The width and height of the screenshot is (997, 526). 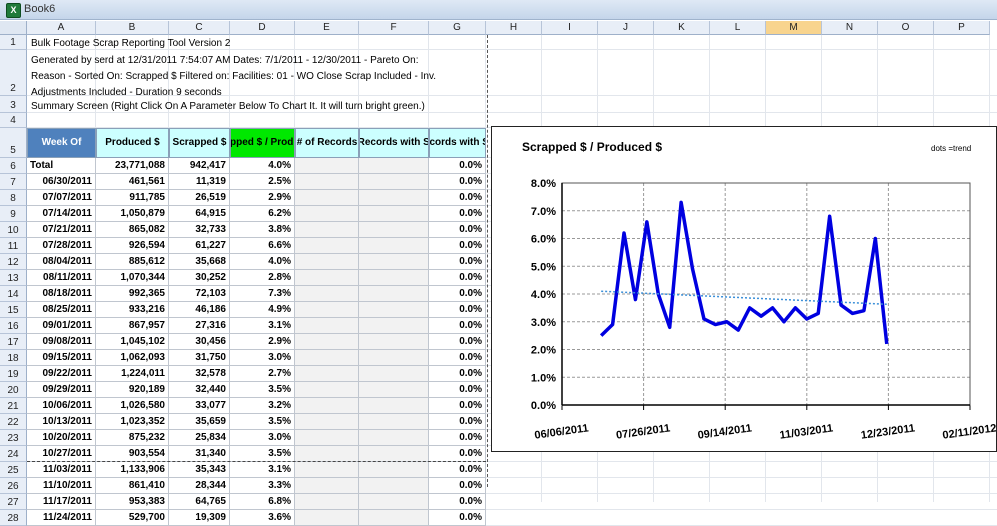 What do you see at coordinates (262, 358) in the screenshot?
I see `table-cell: 3.0%` at bounding box center [262, 358].